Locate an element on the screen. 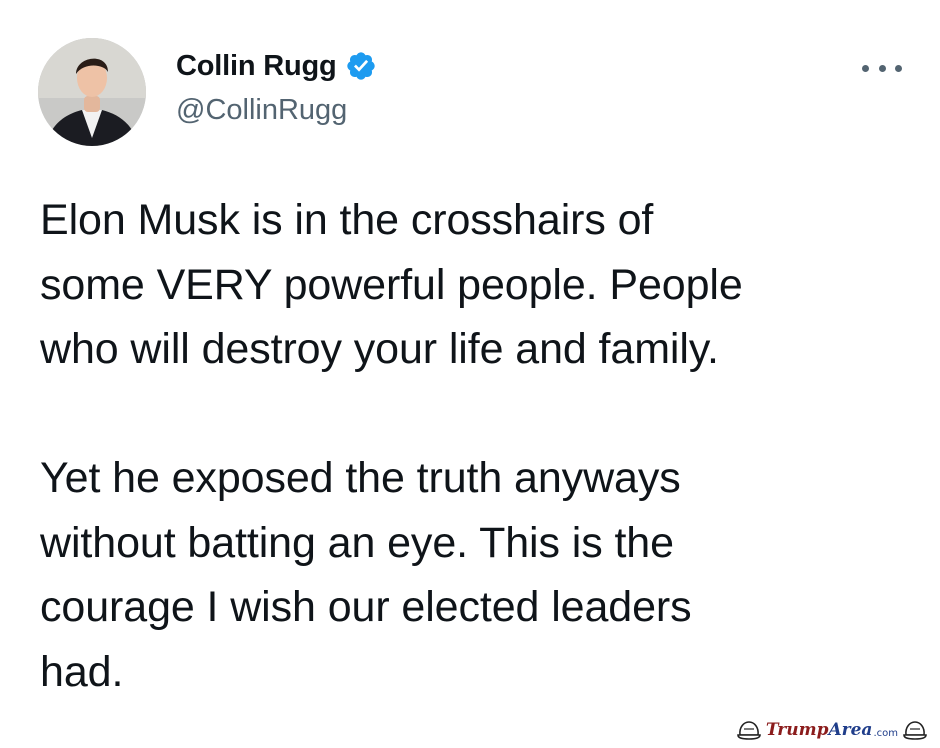 The width and height of the screenshot is (940, 748). watermark-tld: .com is located at coordinates (885, 733).